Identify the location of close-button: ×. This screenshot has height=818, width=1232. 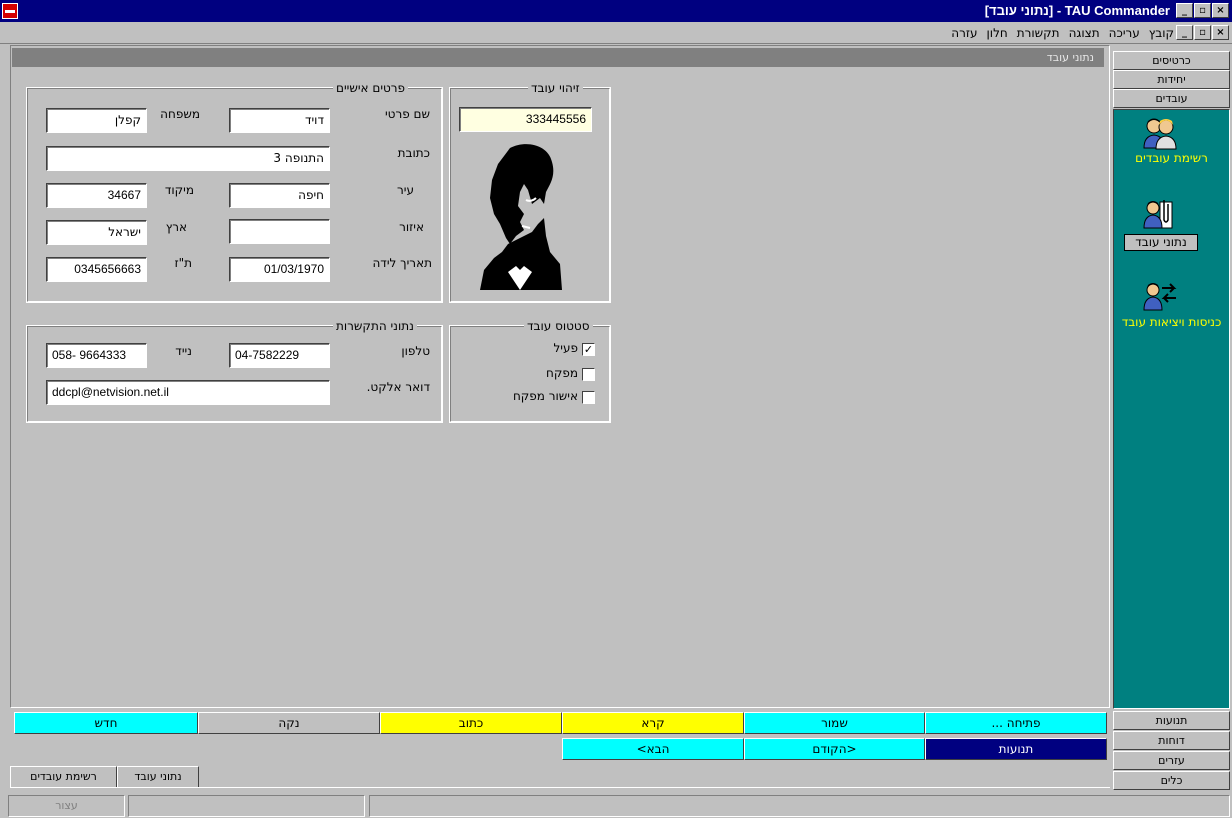
(1220, 10).